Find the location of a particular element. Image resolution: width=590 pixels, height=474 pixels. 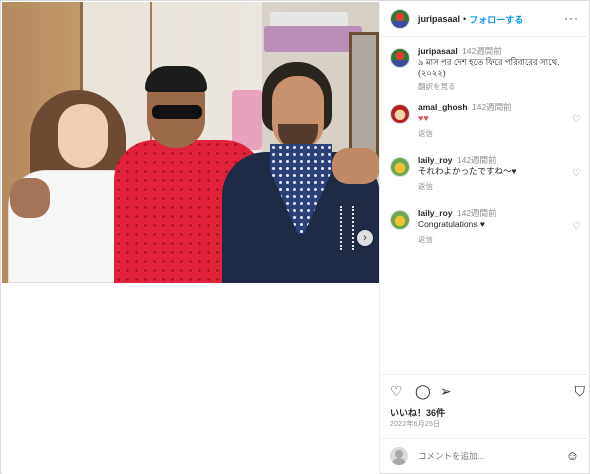

person-man-sunglasses is located at coordinates (177, 112).